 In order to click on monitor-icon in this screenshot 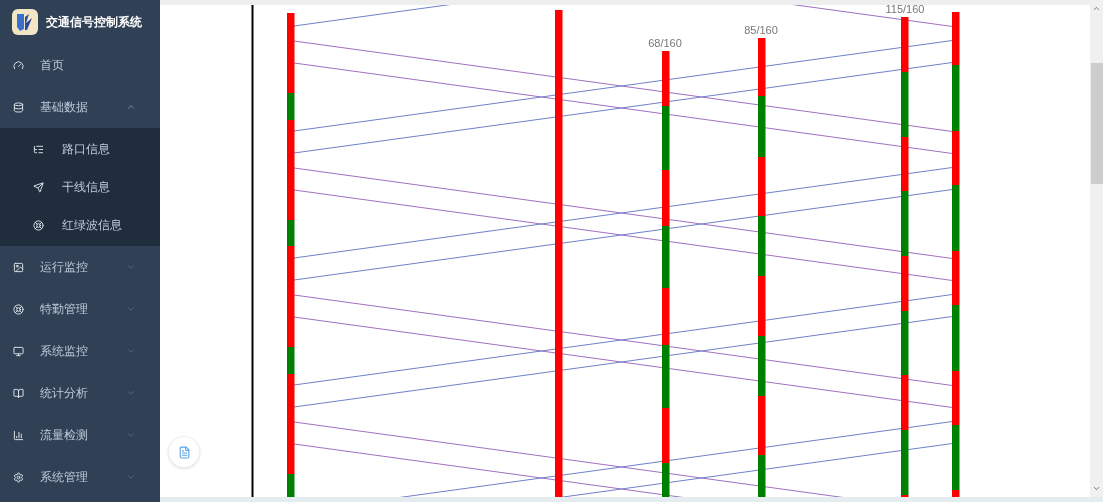, I will do `click(18, 351)`.